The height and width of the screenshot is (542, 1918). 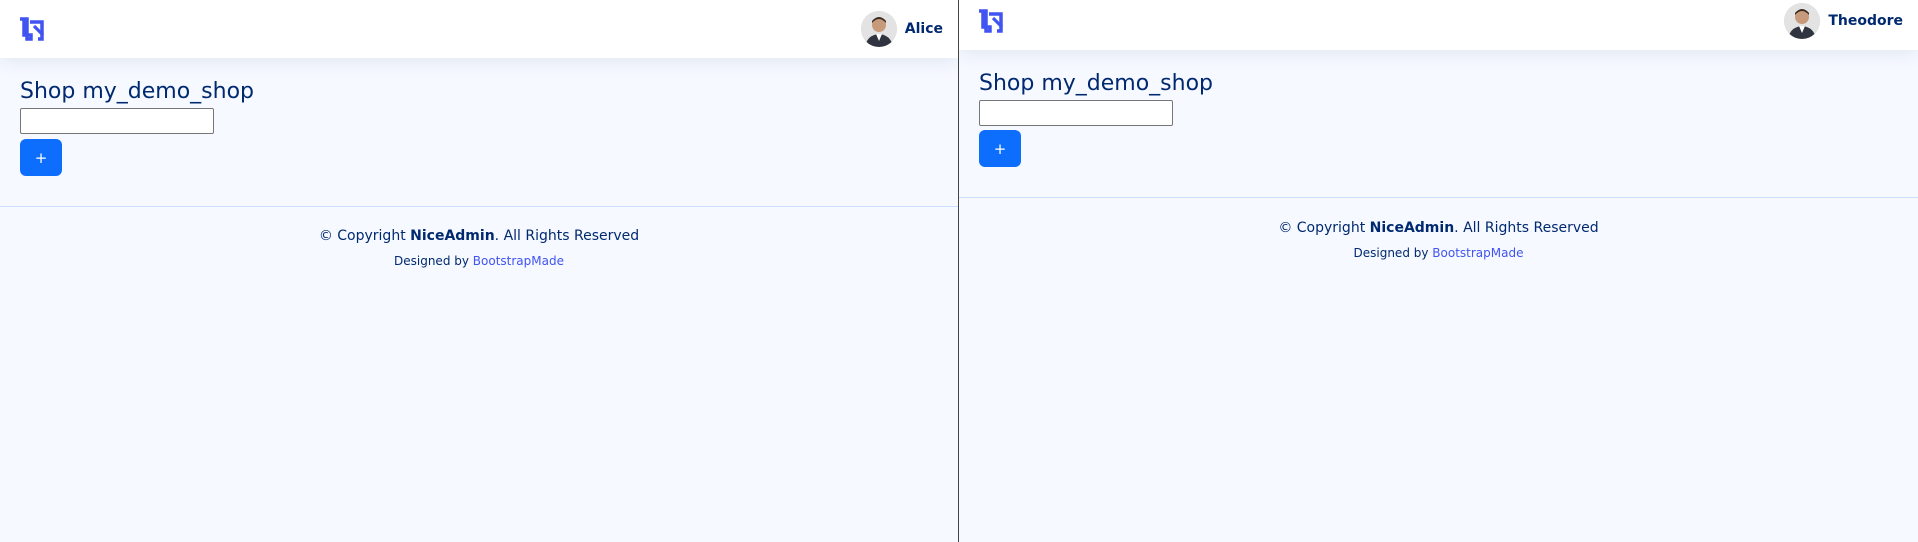 What do you see at coordinates (924, 29) in the screenshot?
I see `username: Alice` at bounding box center [924, 29].